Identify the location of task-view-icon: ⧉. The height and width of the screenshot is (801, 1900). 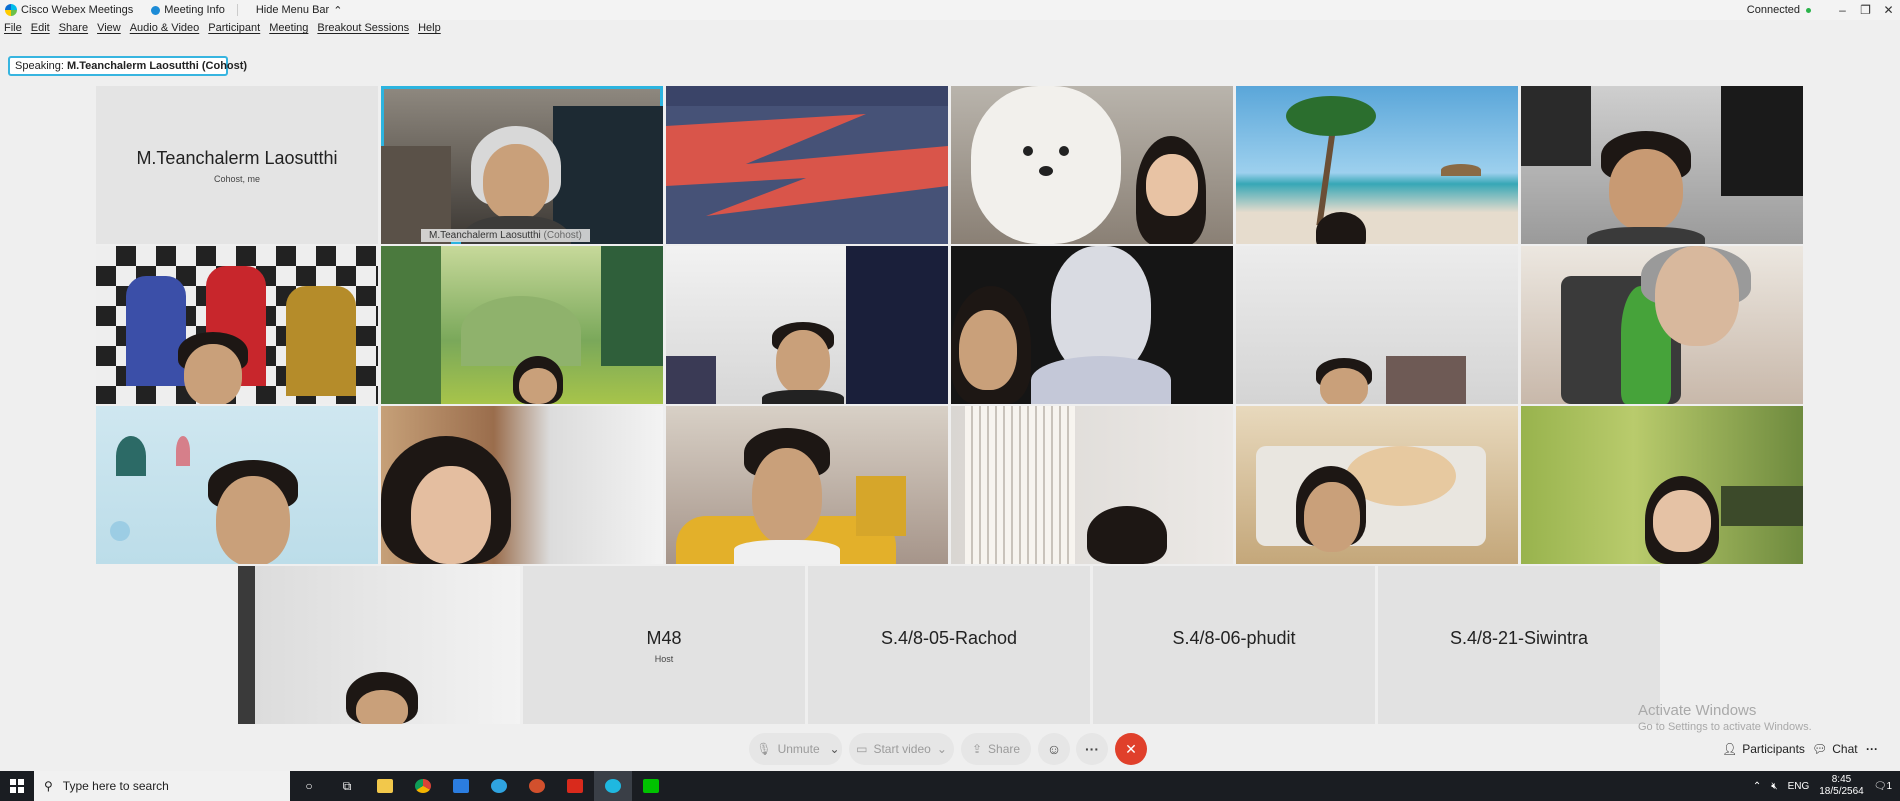
(347, 786).